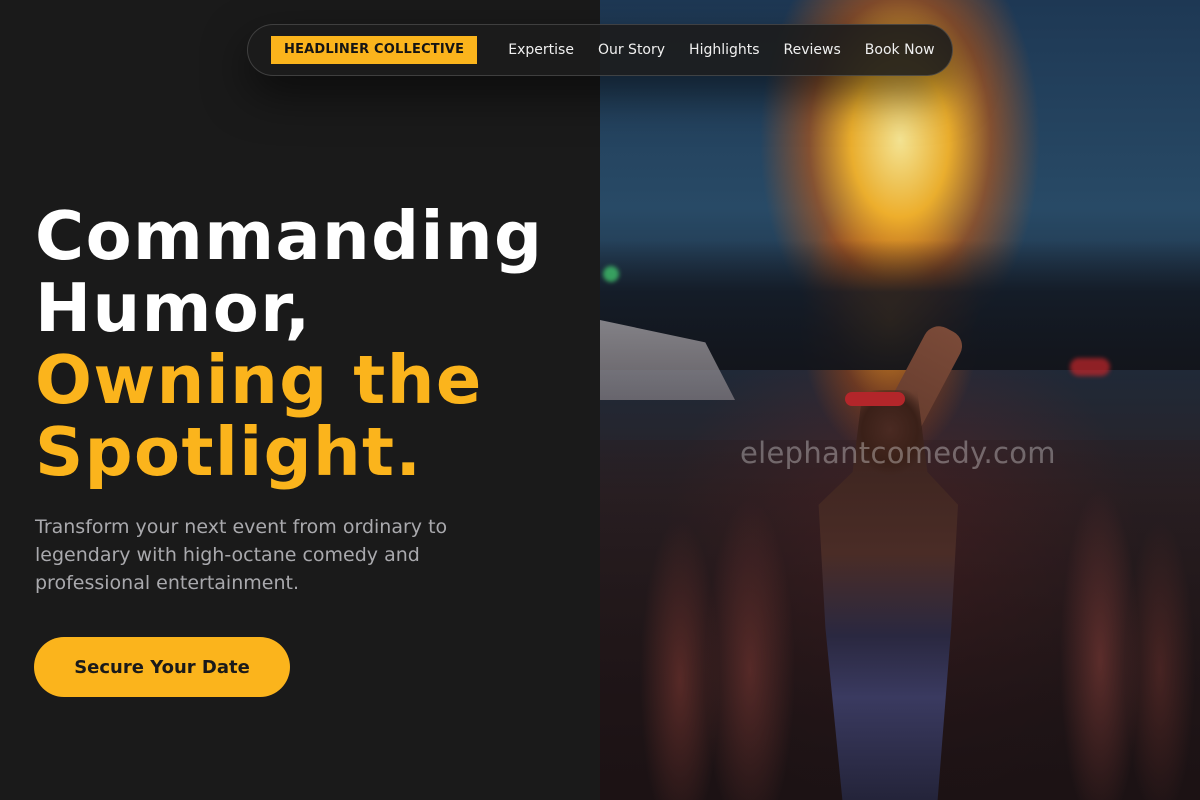 The image size is (1200, 800). What do you see at coordinates (900, 50) in the screenshot?
I see `nav-link-book-now: Book Now` at bounding box center [900, 50].